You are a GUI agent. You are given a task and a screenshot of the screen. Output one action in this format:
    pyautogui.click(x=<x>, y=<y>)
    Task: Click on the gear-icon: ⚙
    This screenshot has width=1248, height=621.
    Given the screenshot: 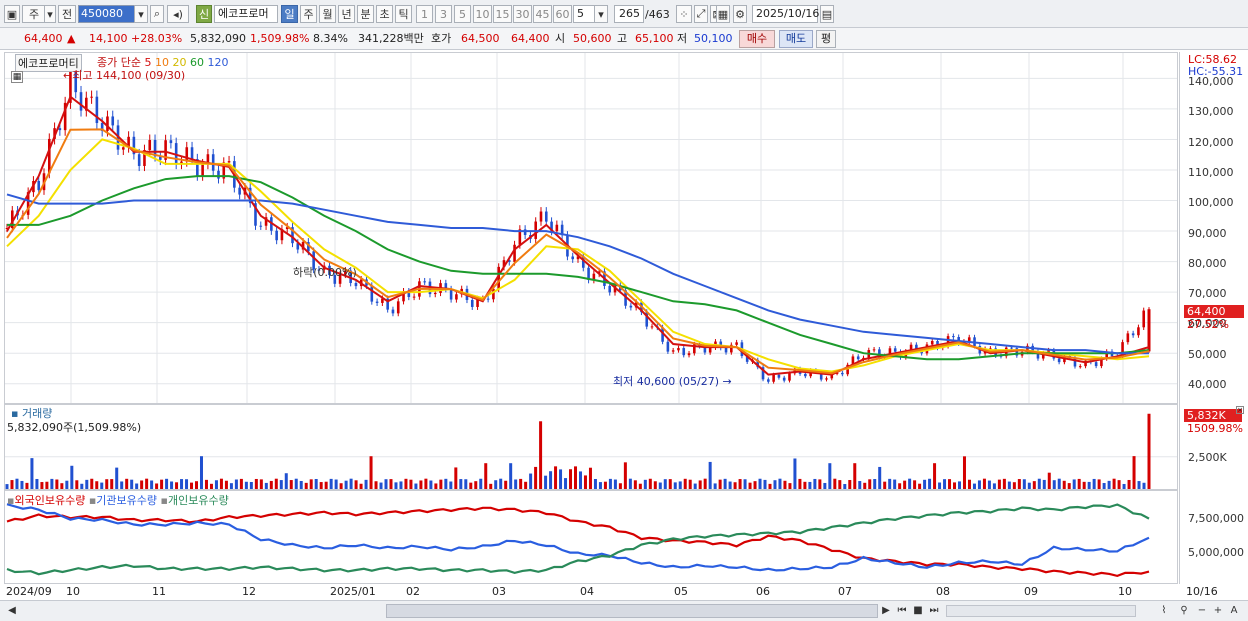 What is the action you would take?
    pyautogui.click(x=740, y=14)
    